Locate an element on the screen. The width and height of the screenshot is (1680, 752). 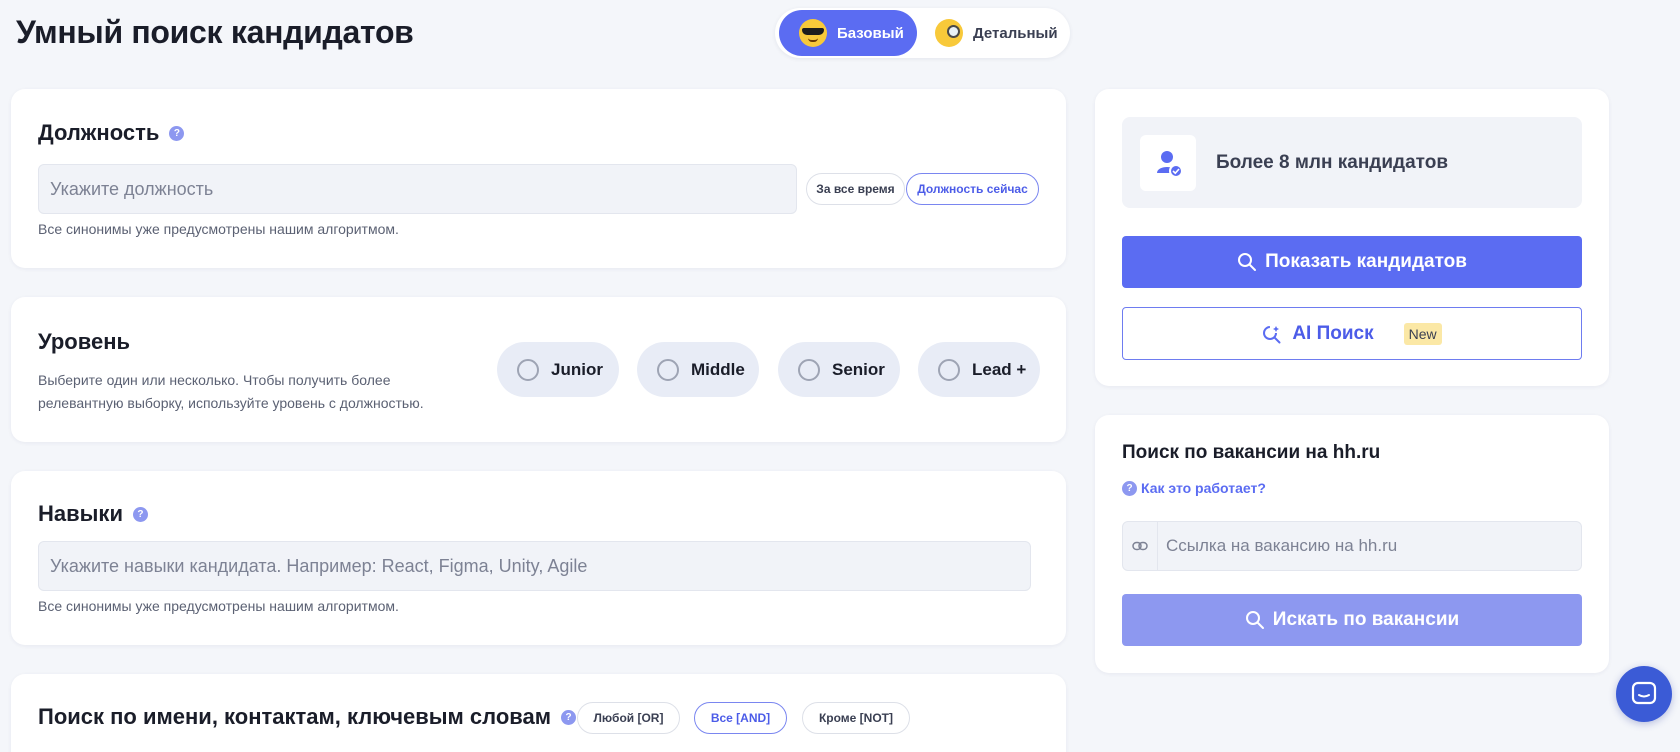
ai-search-button: AI Поиск New is located at coordinates (1352, 333).